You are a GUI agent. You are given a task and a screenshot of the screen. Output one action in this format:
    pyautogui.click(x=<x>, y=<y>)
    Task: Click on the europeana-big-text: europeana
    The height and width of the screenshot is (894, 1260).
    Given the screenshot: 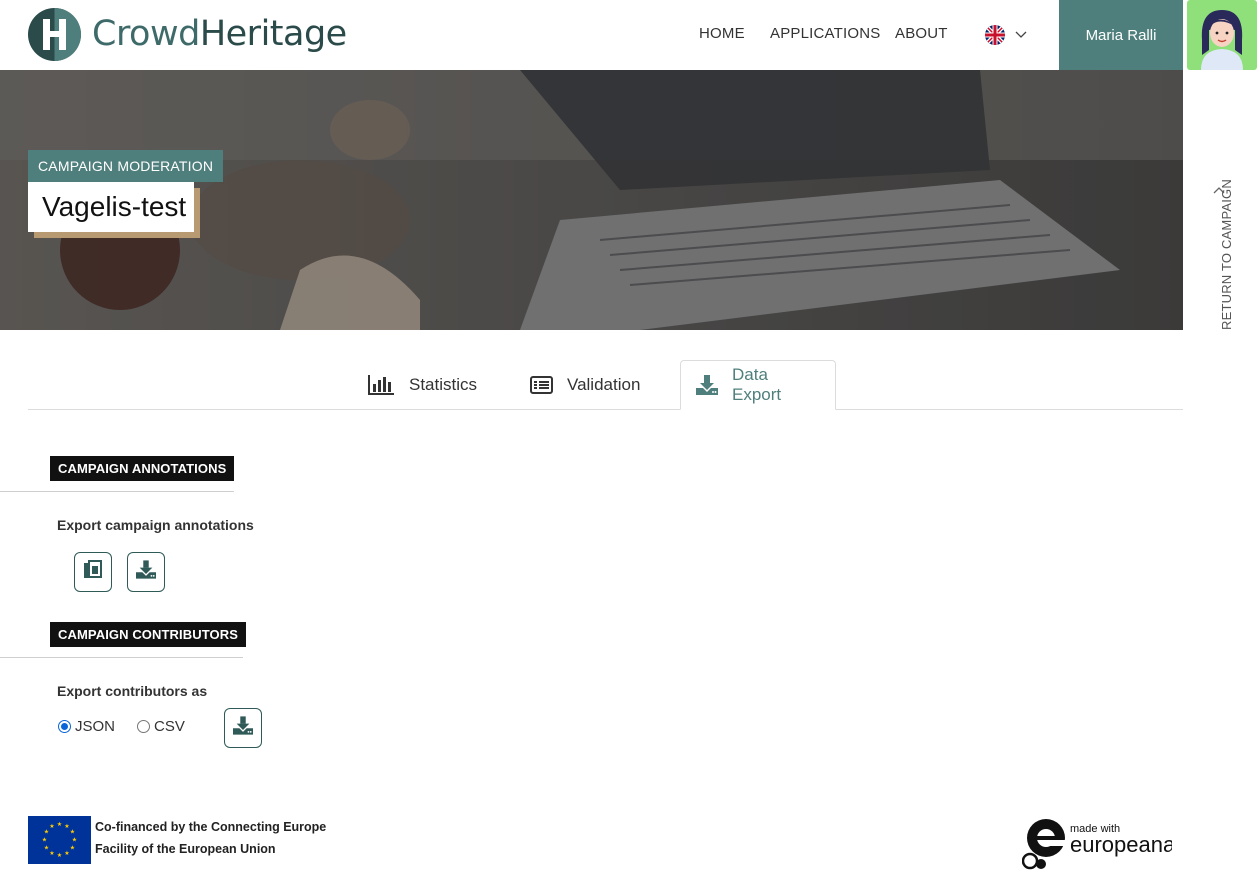 What is the action you would take?
    pyautogui.click(x=1121, y=844)
    